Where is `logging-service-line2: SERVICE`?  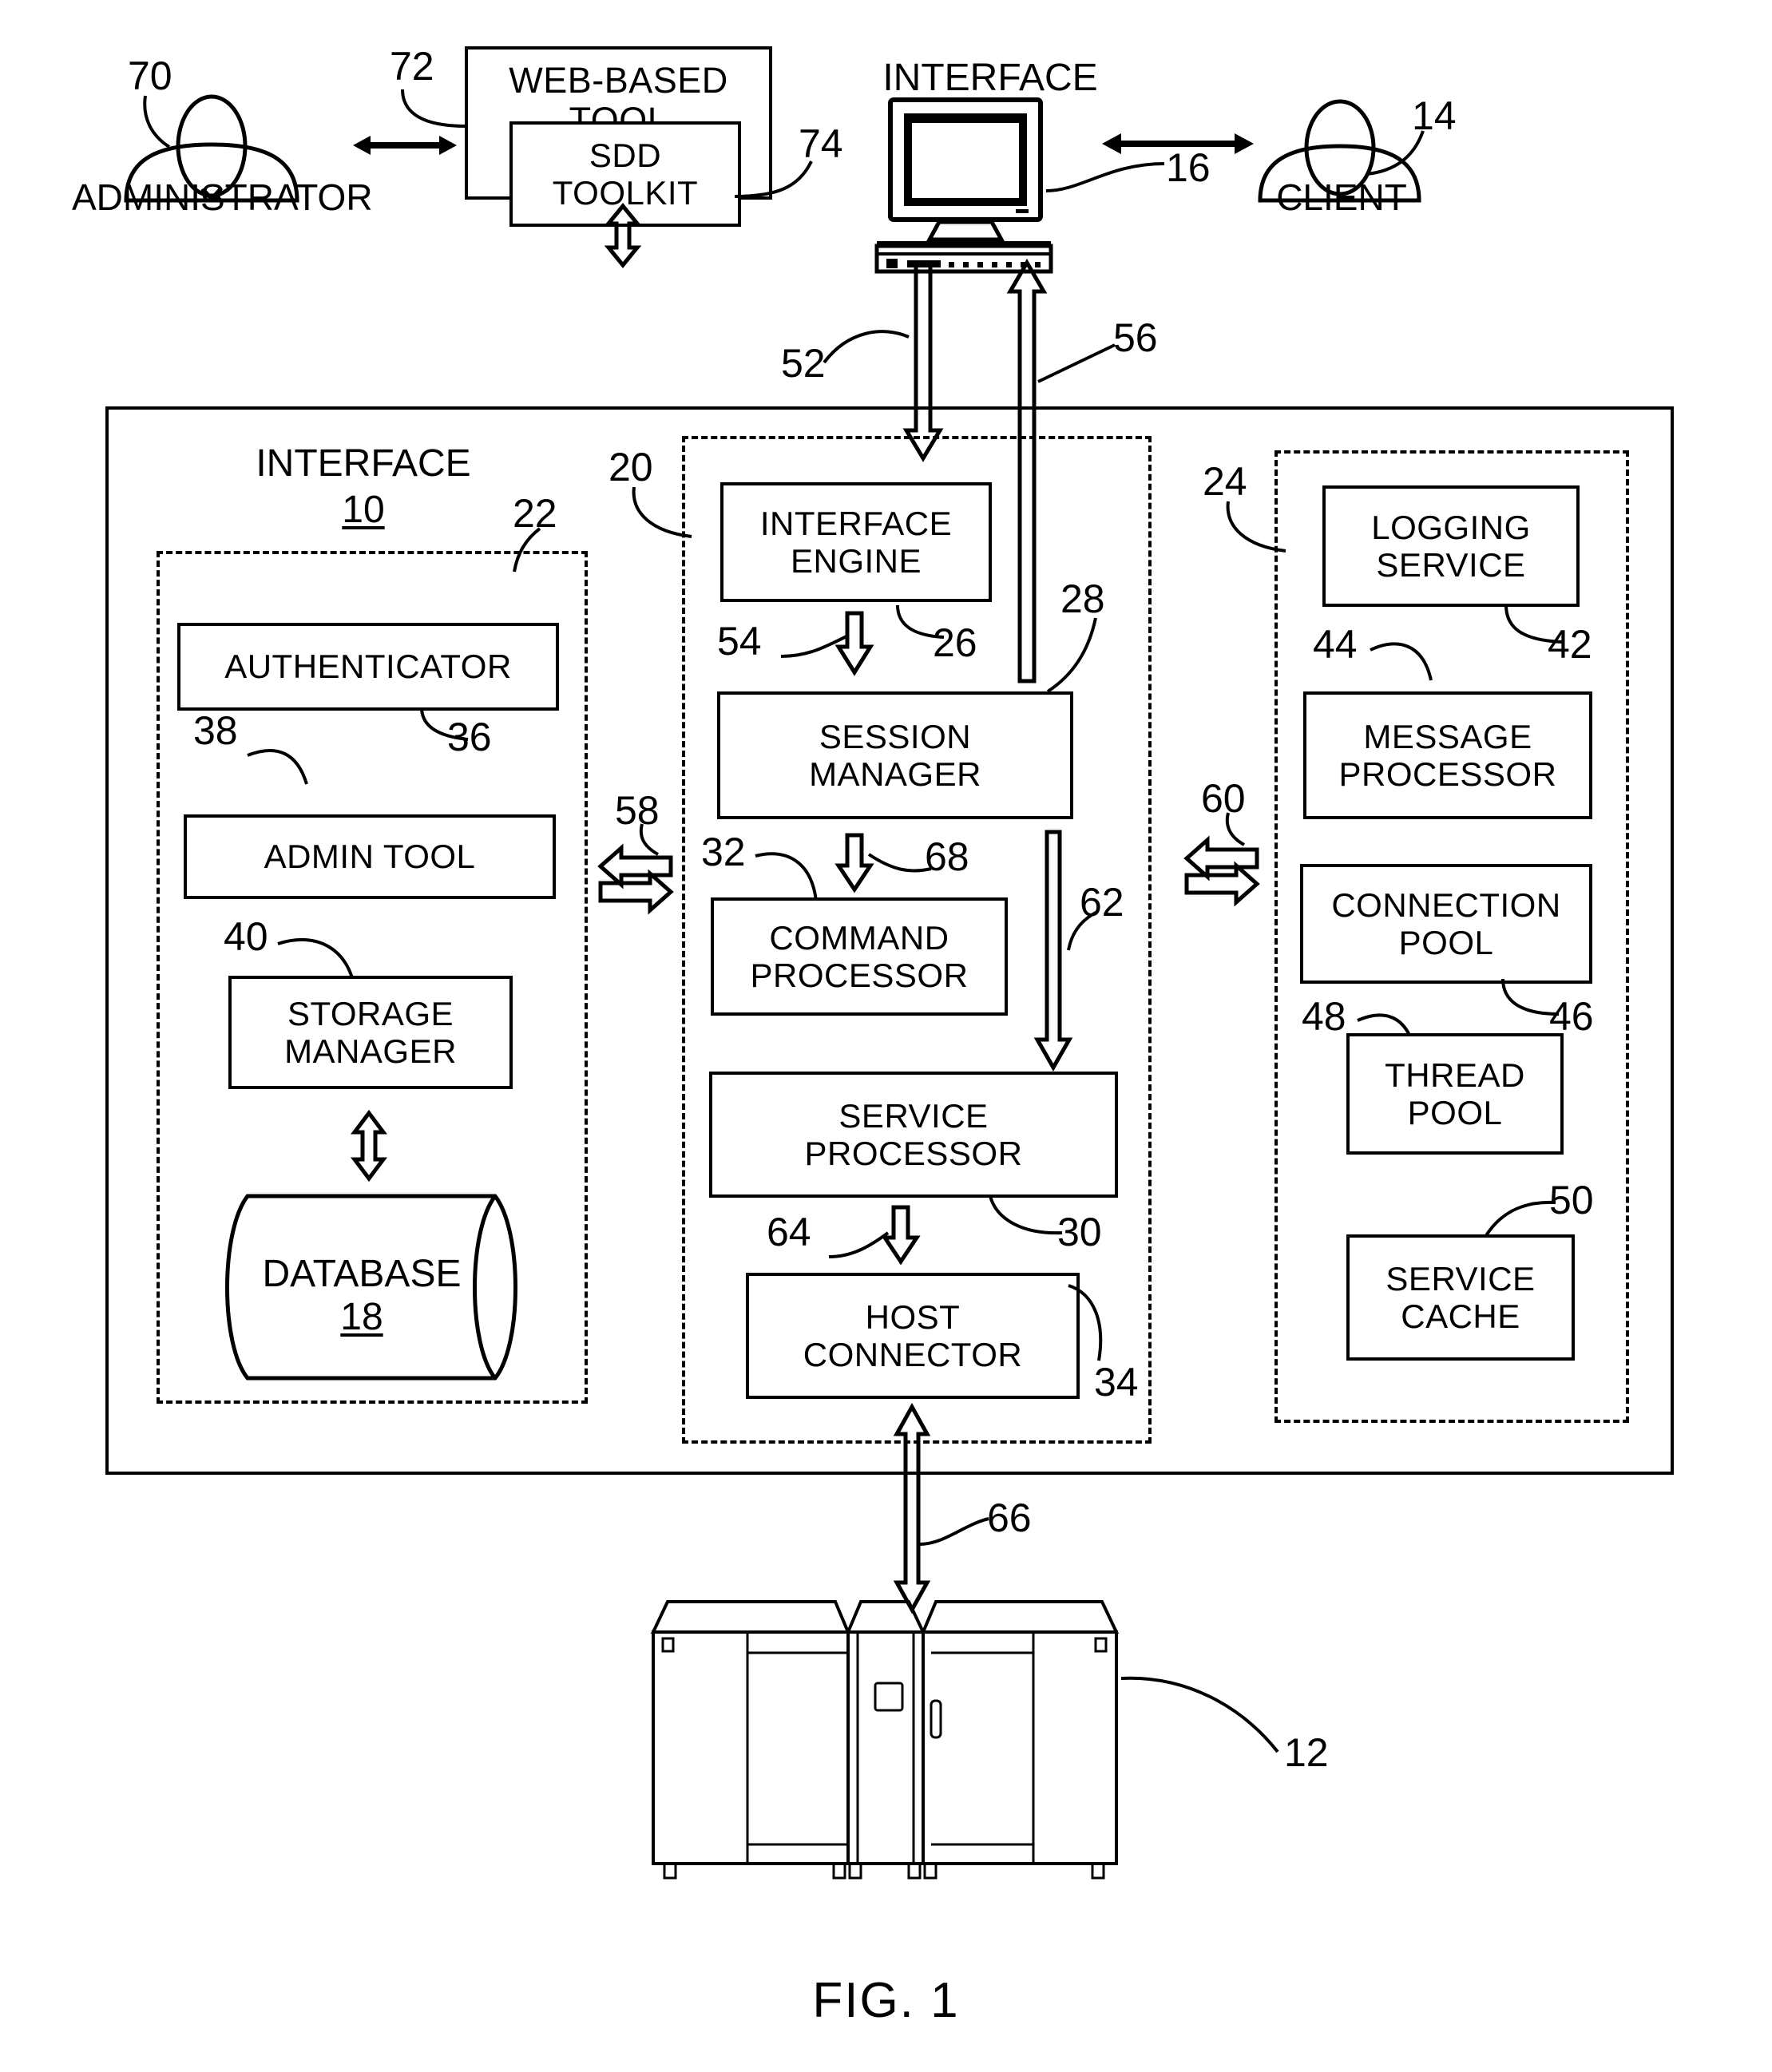
logging-service-line2: SERVICE is located at coordinates (1451, 565).